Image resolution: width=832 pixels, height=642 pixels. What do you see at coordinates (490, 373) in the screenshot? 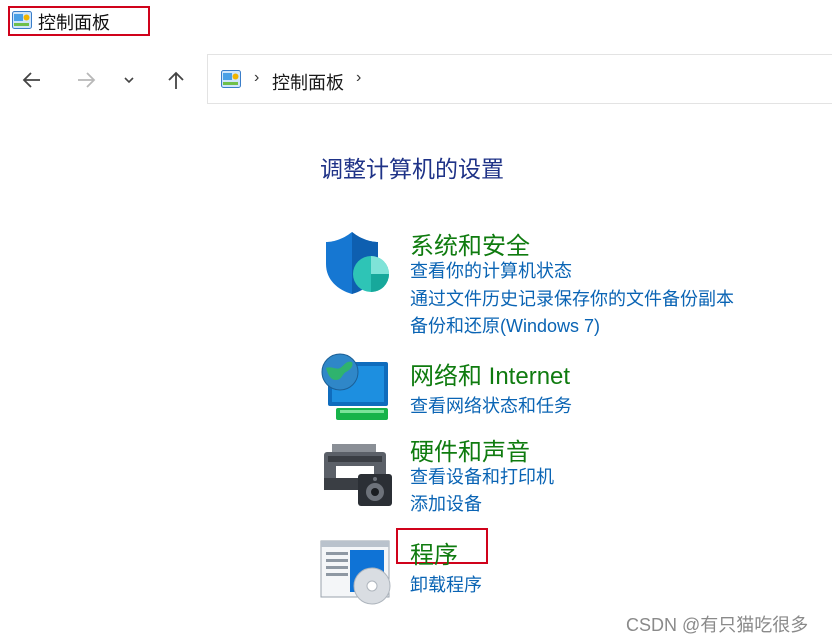
I see `category-network-internet: 网络和 Internet` at bounding box center [490, 373].